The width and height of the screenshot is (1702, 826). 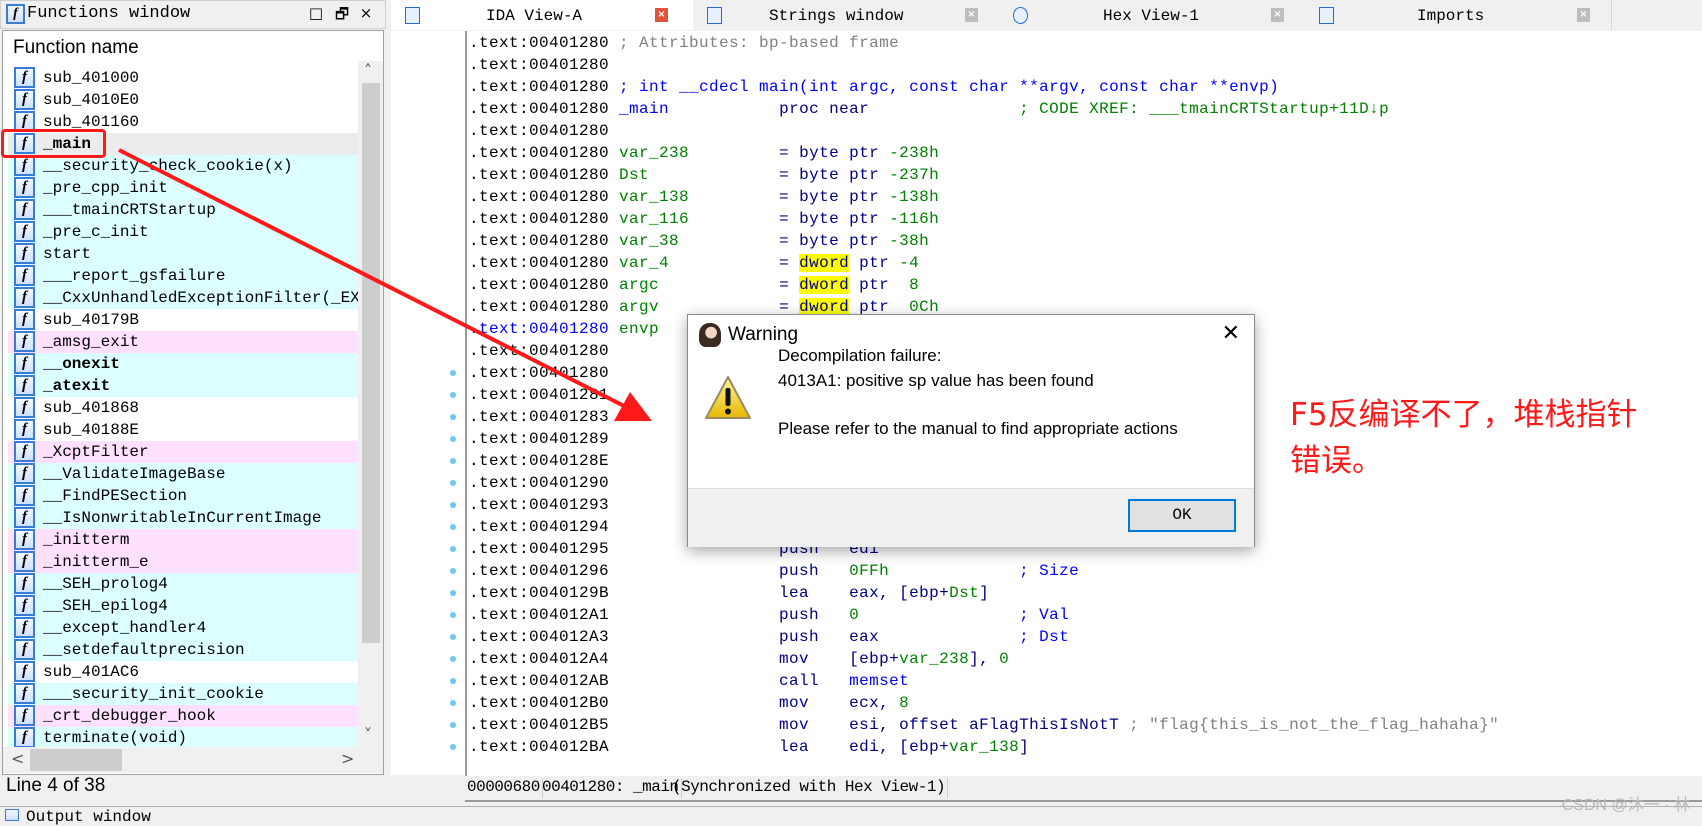 I want to click on function-name: ___report_gsfailure, so click(x=134, y=276).